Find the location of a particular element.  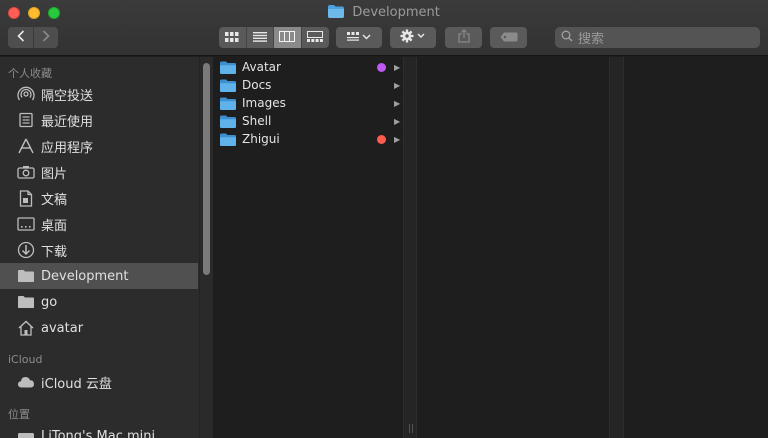

item-label: Shell is located at coordinates (257, 121).